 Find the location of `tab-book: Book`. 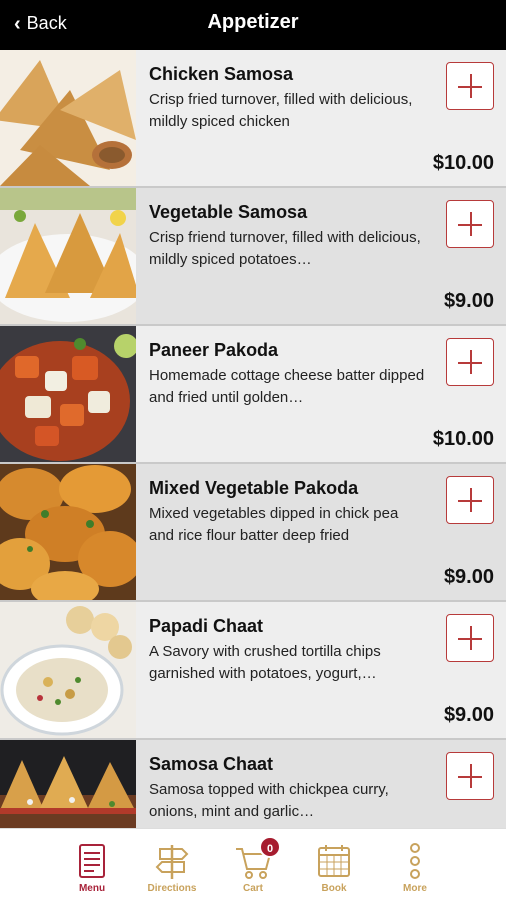

tab-book: Book is located at coordinates (334, 864).